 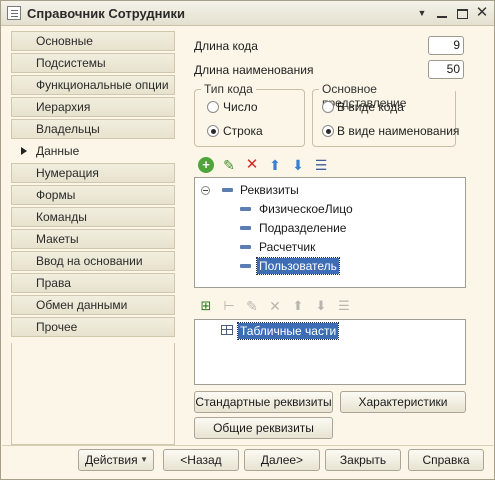 I want to click on sidebar-item-numbering: Нумерация, so click(x=93, y=173).